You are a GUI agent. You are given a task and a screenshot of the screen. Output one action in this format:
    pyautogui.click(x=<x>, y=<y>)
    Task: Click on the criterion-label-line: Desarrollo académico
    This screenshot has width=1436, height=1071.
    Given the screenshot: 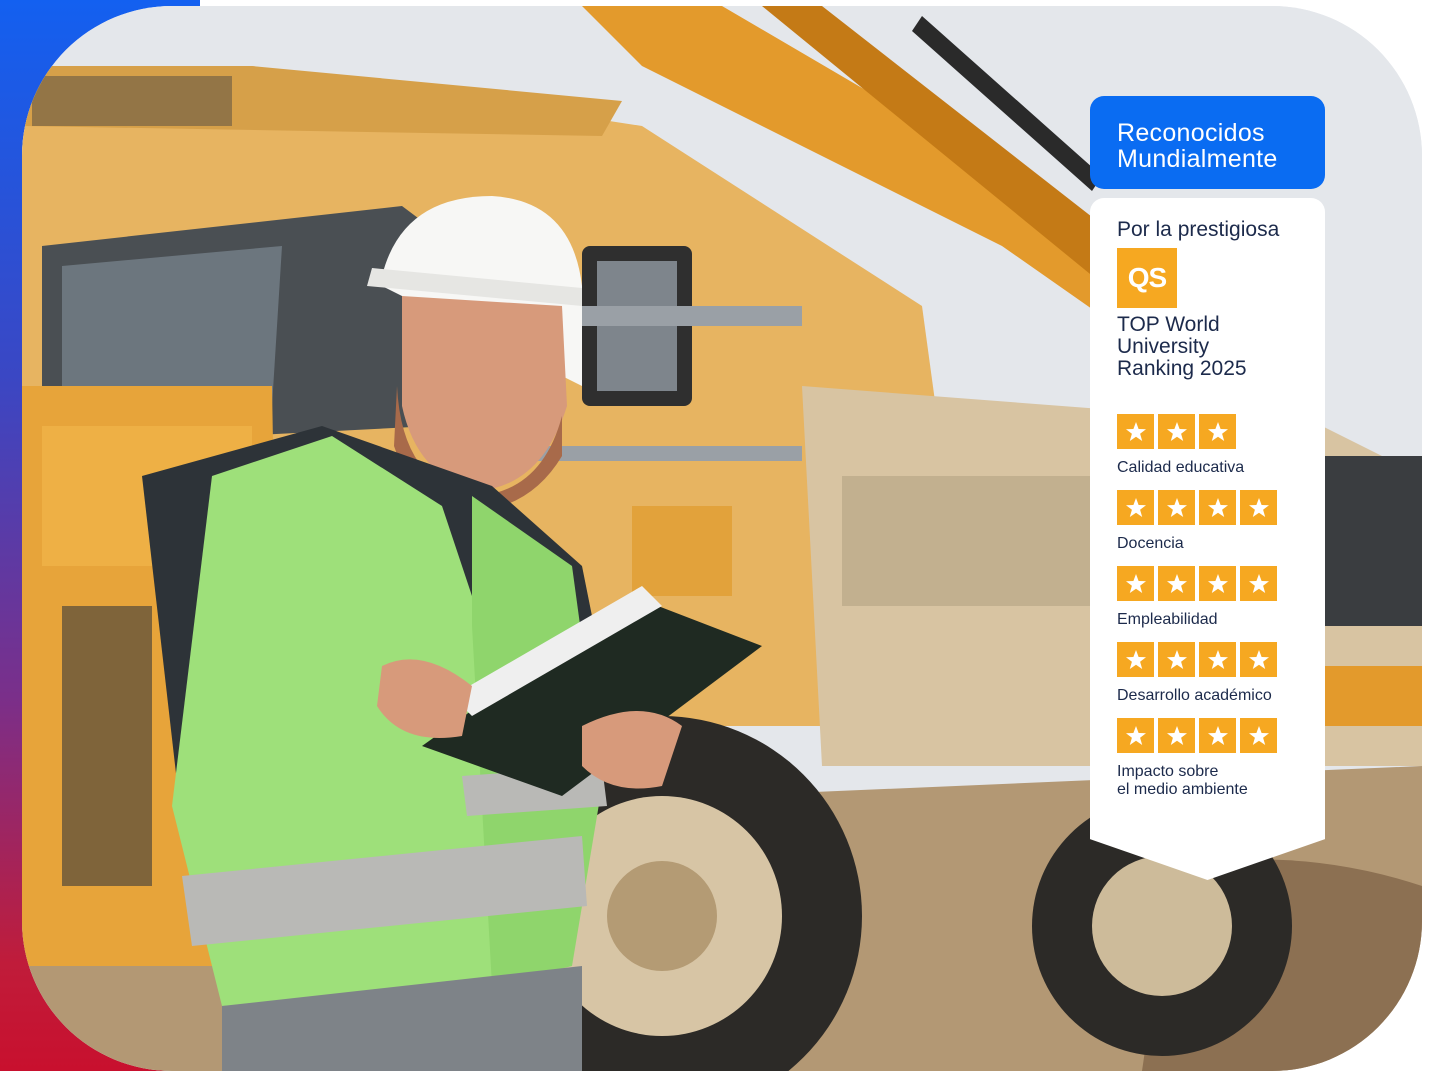 What is the action you would take?
    pyautogui.click(x=1194, y=695)
    